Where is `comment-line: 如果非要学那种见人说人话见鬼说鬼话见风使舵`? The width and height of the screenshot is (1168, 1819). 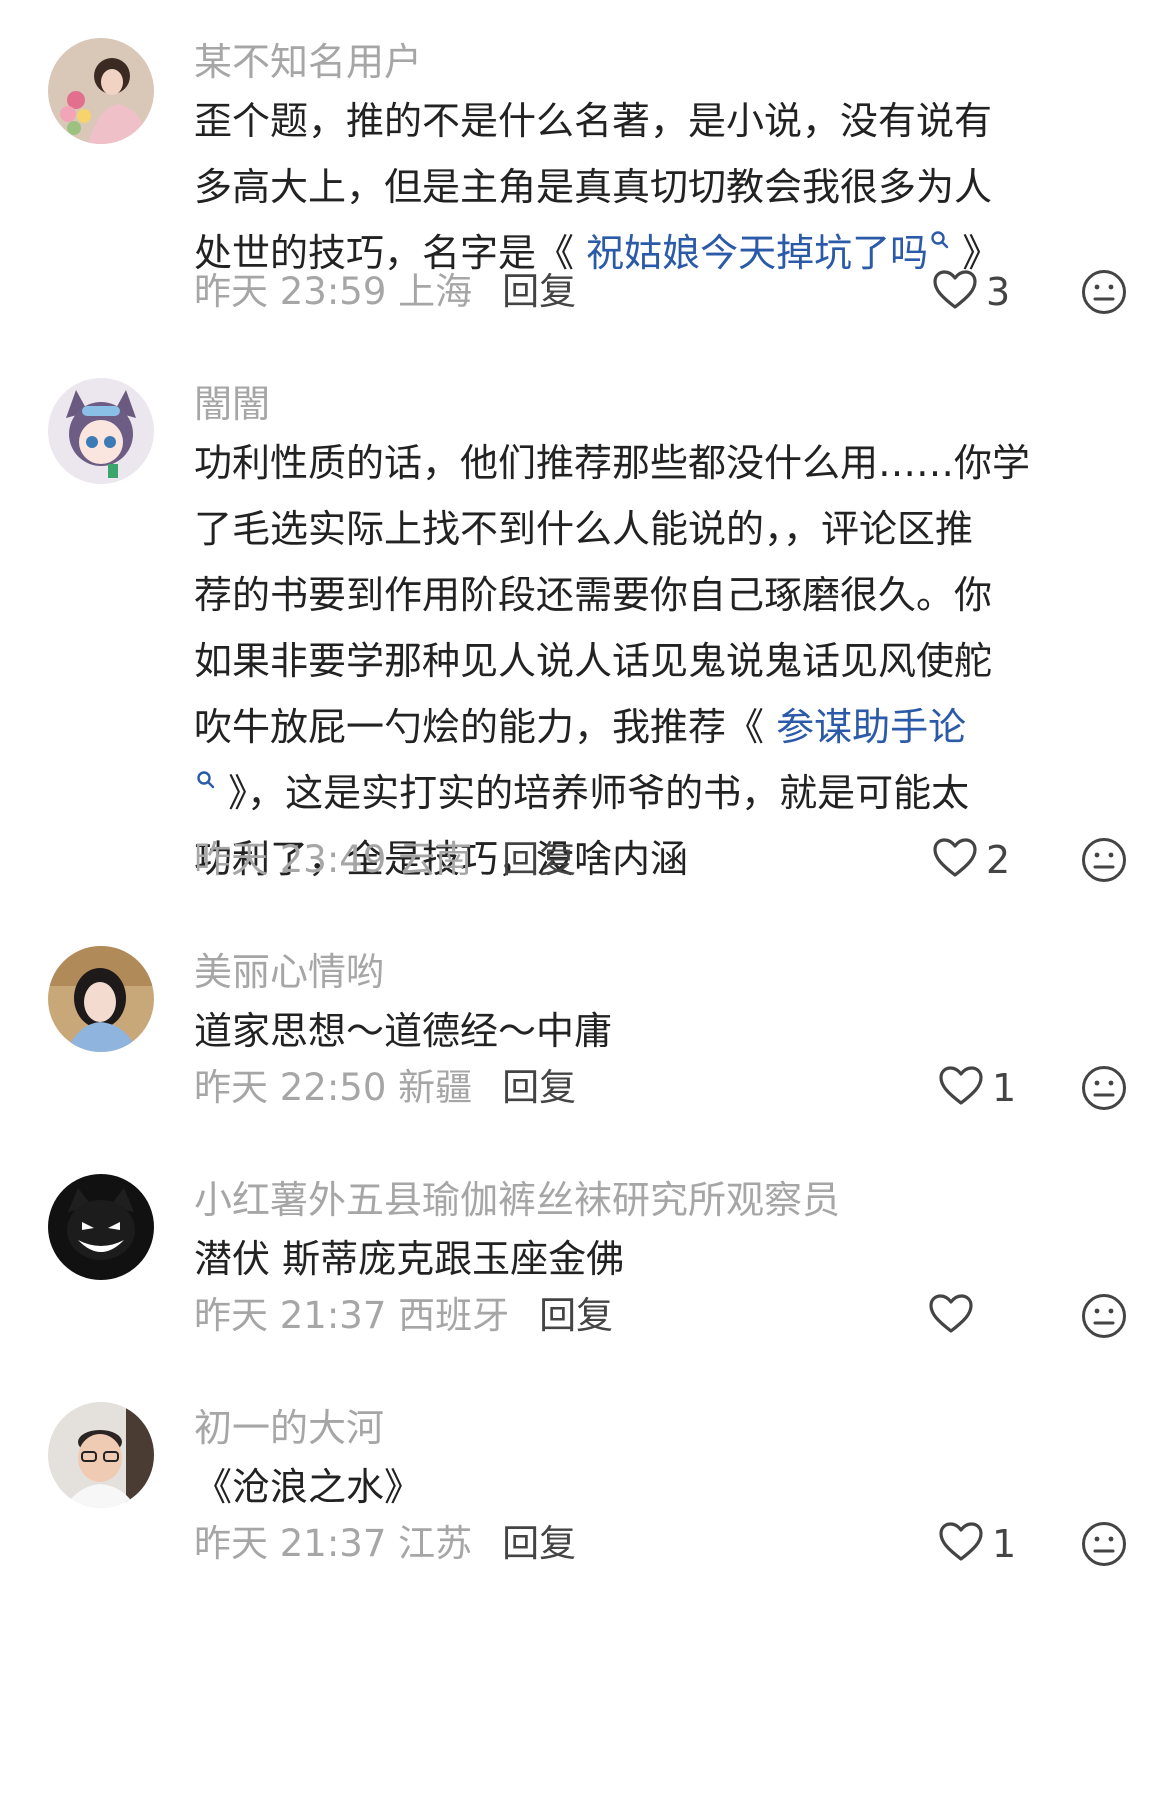
comment-line: 如果非要学那种见人说人话见鬼说鬼话见风使舵 is located at coordinates (659, 661).